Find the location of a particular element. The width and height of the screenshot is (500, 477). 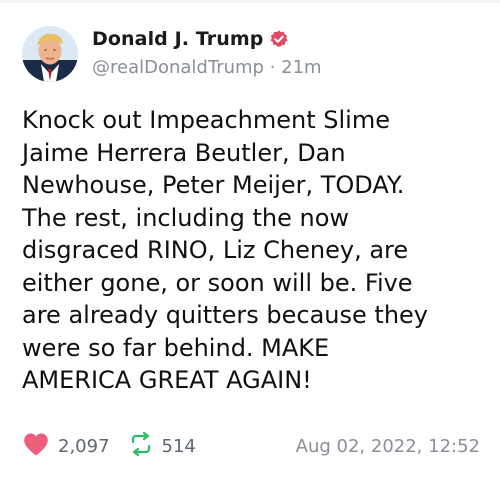

post-age: 21m is located at coordinates (301, 67).